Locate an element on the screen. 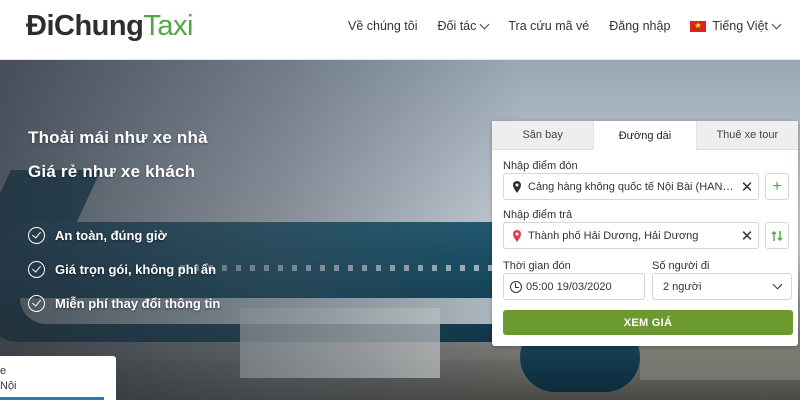 The image size is (800, 400). logo-part-chung: Chung is located at coordinates (99, 25).